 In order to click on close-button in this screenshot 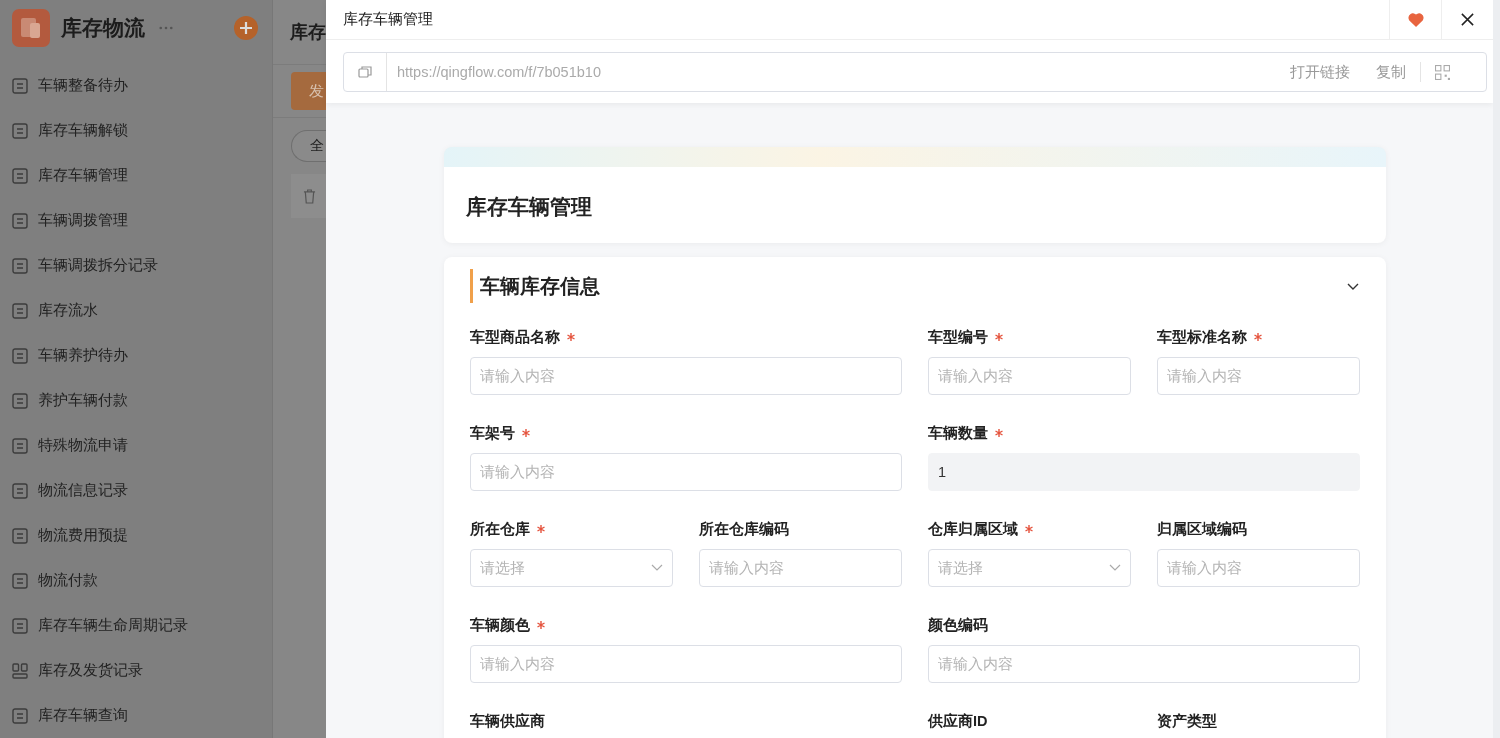, I will do `click(1467, 19)`.